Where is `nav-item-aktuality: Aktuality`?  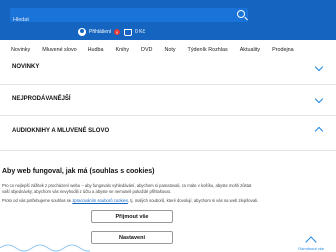 nav-item-aktuality: Aktuality is located at coordinates (250, 50).